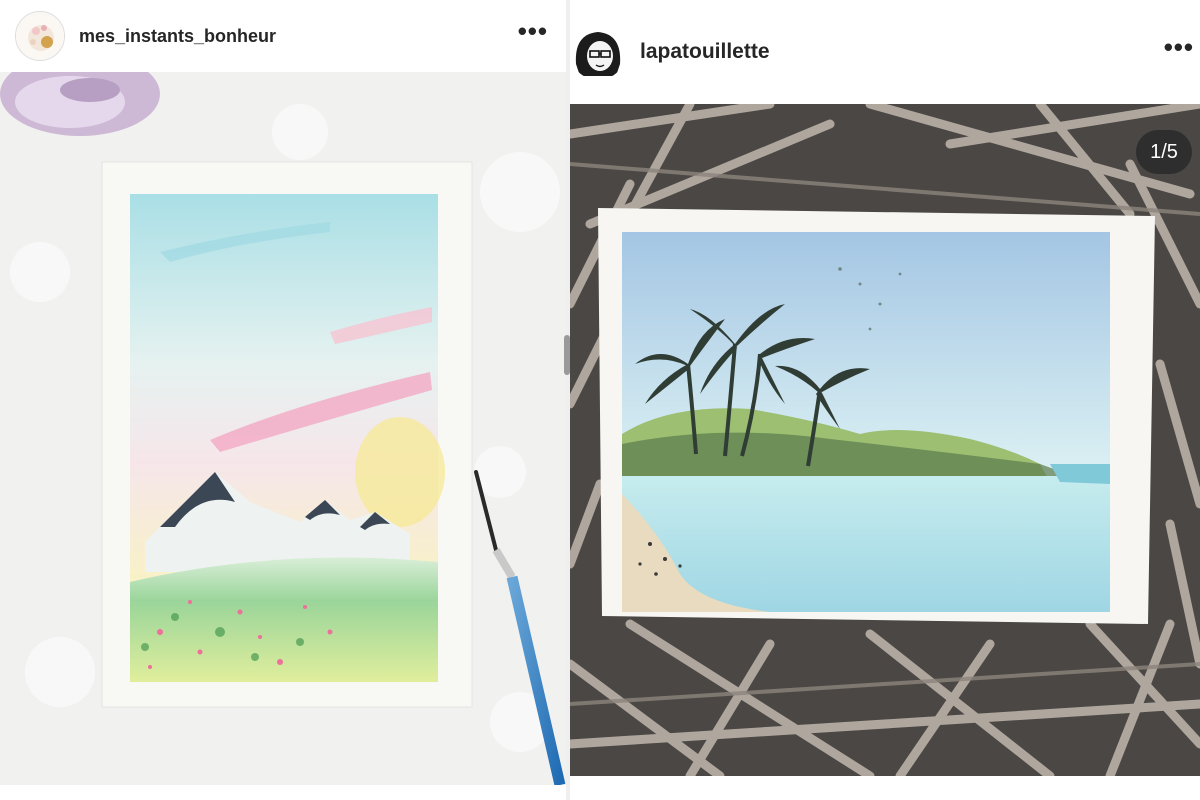 This screenshot has height=800, width=1200. What do you see at coordinates (40, 36) in the screenshot?
I see `flower-avatar-icon` at bounding box center [40, 36].